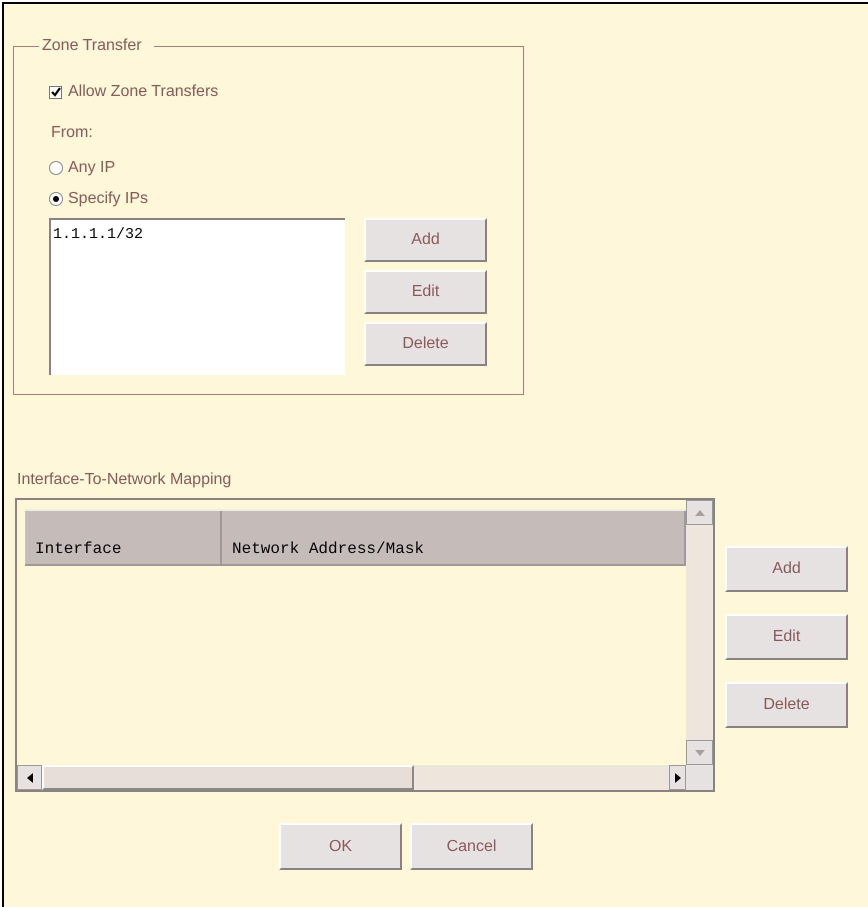  What do you see at coordinates (124, 480) in the screenshot?
I see `section-title: Interface-To-Network Mapping` at bounding box center [124, 480].